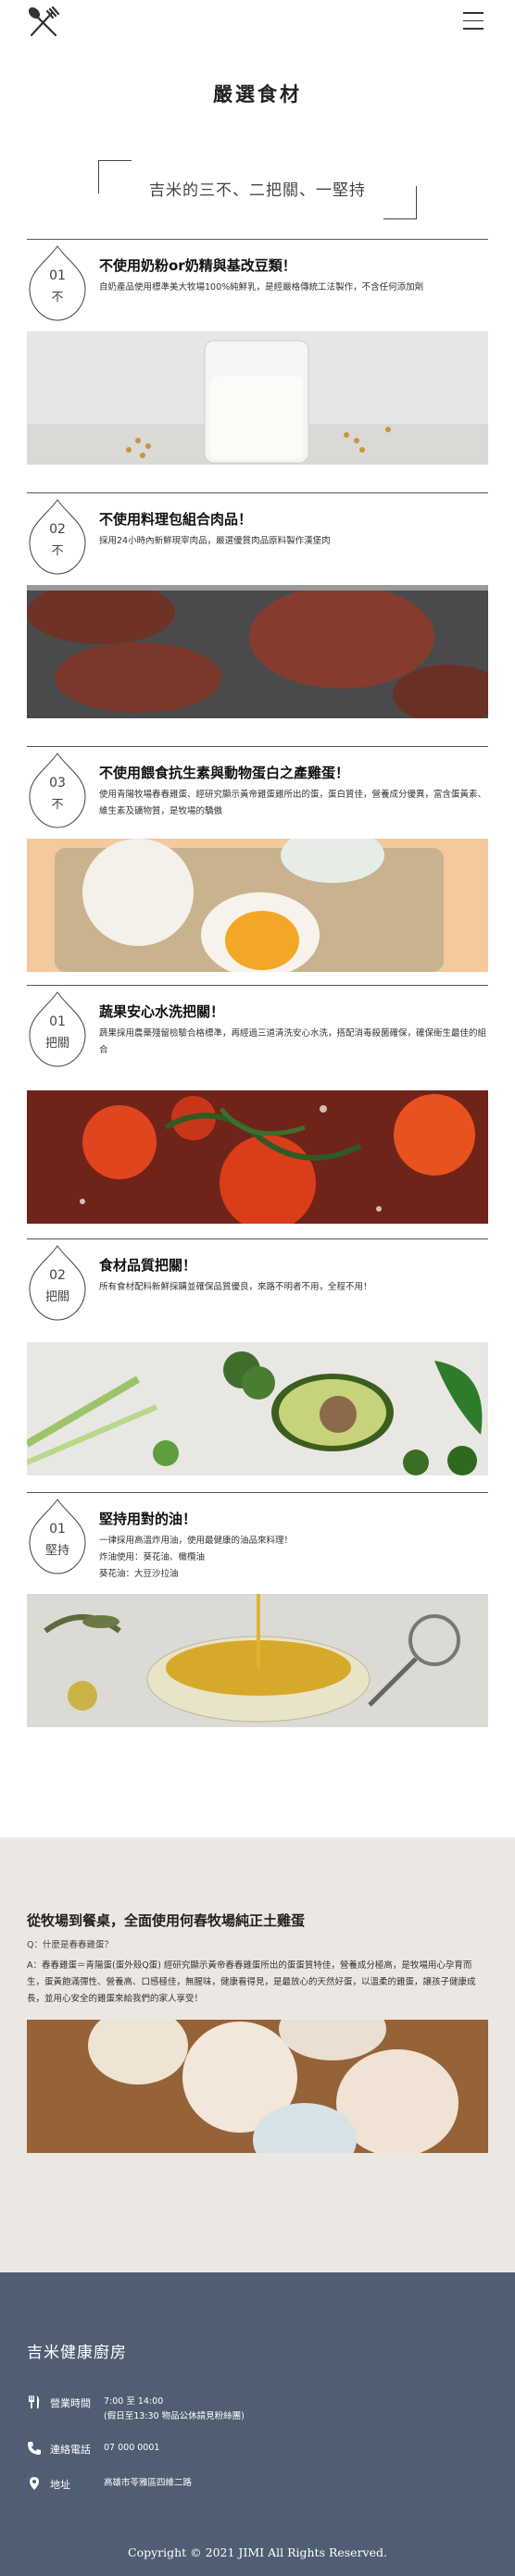 The height and width of the screenshot is (2576, 515). I want to click on hamburger-icon, so click(473, 21).